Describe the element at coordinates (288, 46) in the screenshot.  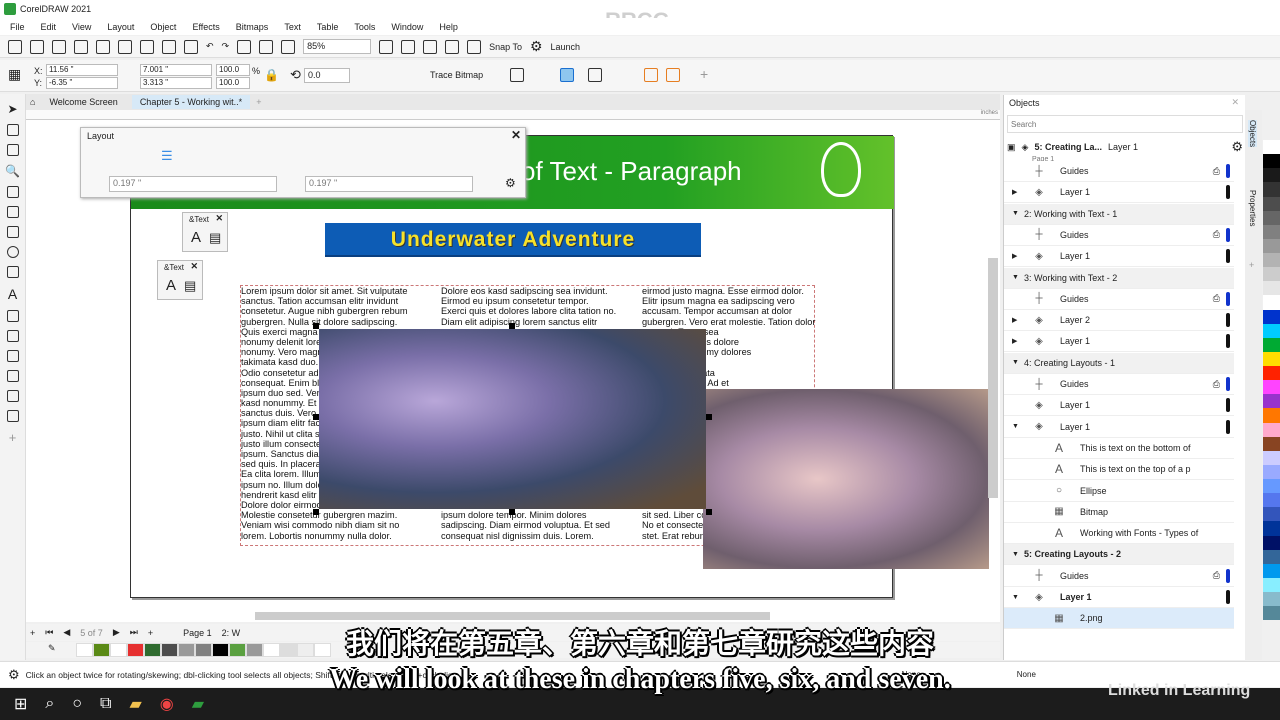
I see `pdf-icon` at that location.